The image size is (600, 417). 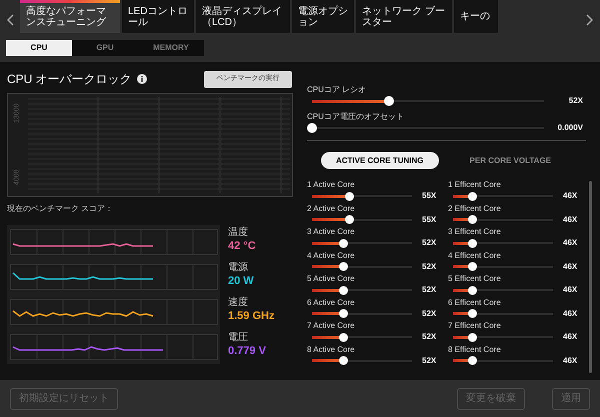 What do you see at coordinates (475, 185) in the screenshot?
I see `core-label: 1 Efficent Core` at bounding box center [475, 185].